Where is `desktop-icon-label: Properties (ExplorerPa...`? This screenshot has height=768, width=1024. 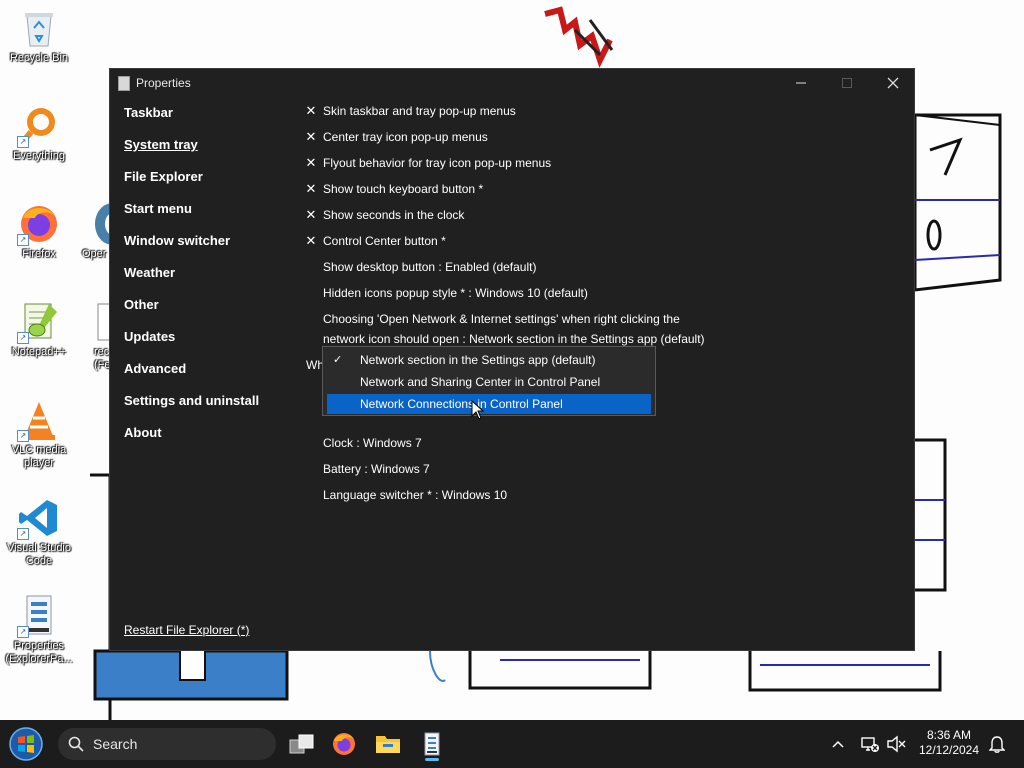 desktop-icon-label: Properties (ExplorerPa... is located at coordinates (39, 652).